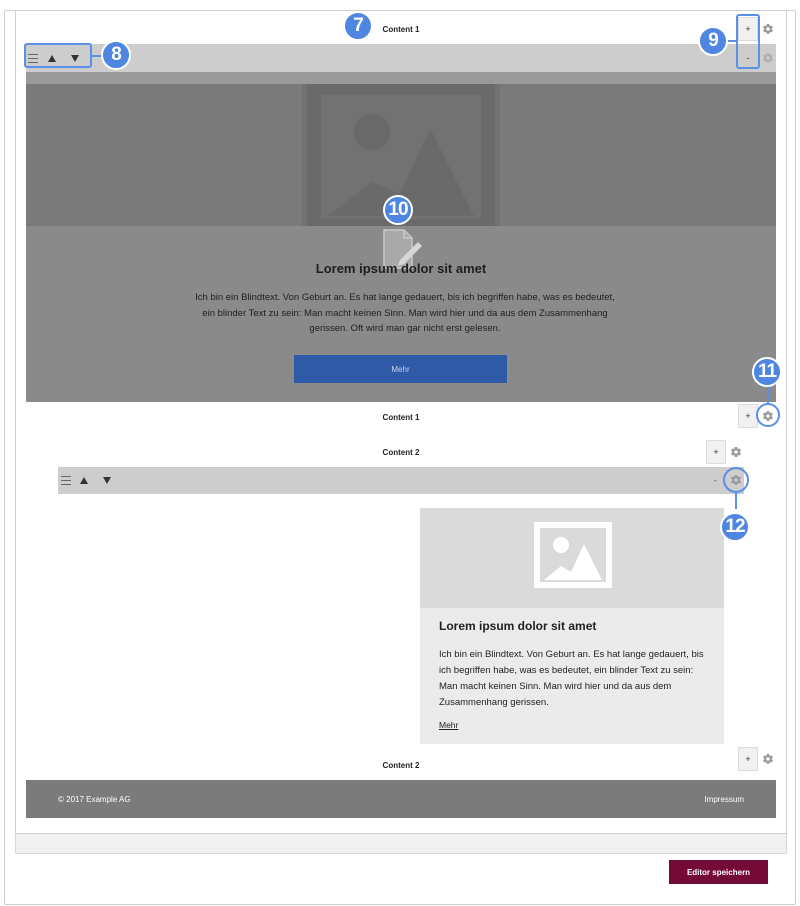 The width and height of the screenshot is (800, 906). What do you see at coordinates (715, 480) in the screenshot?
I see `remove-content-button: -` at bounding box center [715, 480].